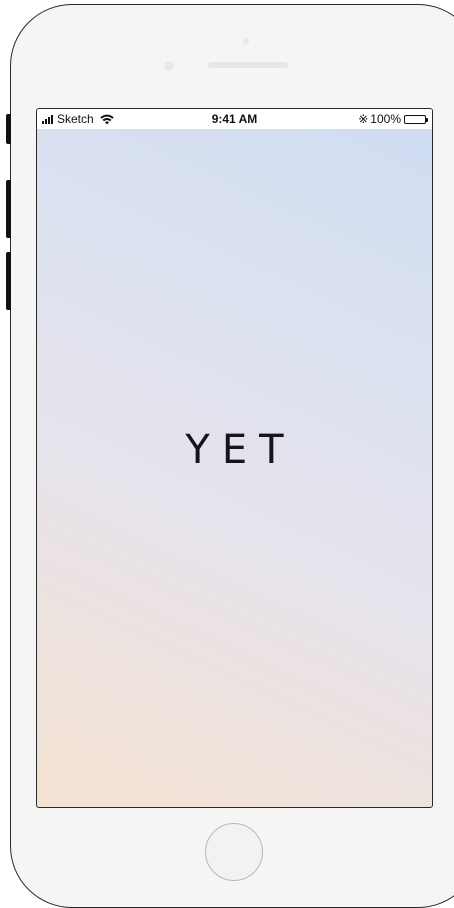 This screenshot has height=908, width=454. What do you see at coordinates (8, 129) in the screenshot?
I see `silent-switch` at bounding box center [8, 129].